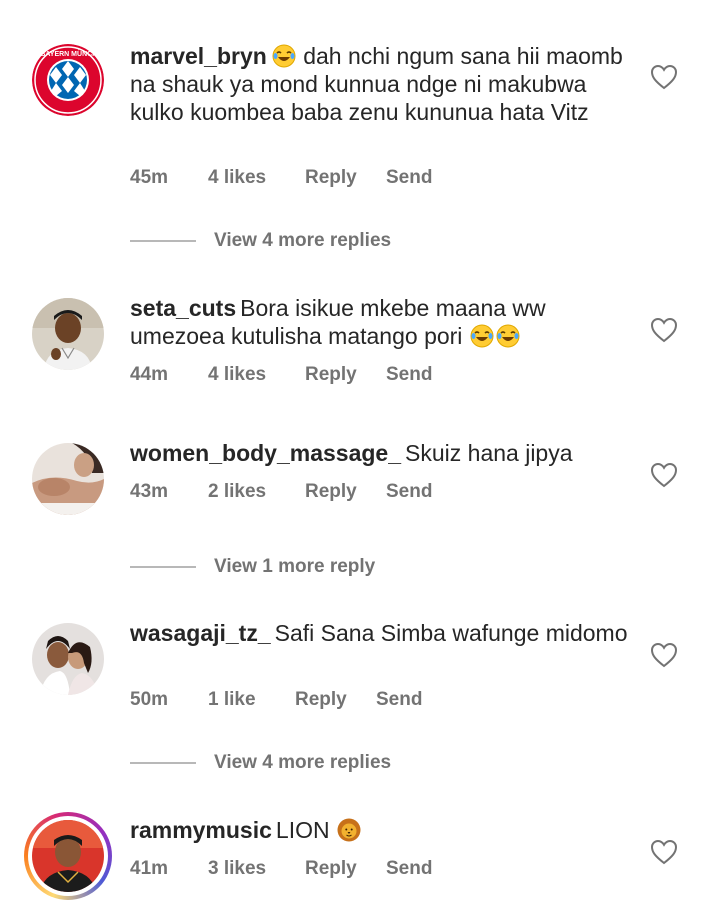 Image resolution: width=720 pixels, height=918 pixels. I want to click on view-more-replies: View 1 more reply, so click(252, 567).